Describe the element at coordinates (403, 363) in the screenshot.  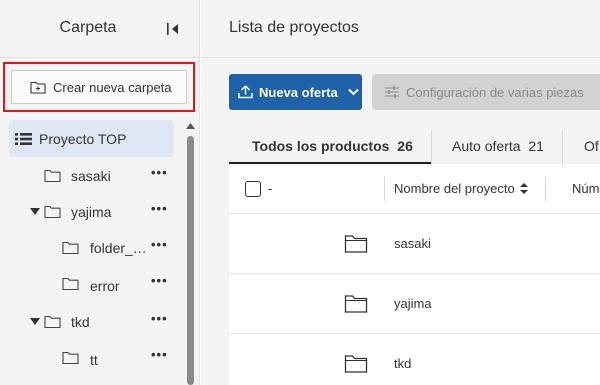
I see `row-project-name: tkd` at that location.